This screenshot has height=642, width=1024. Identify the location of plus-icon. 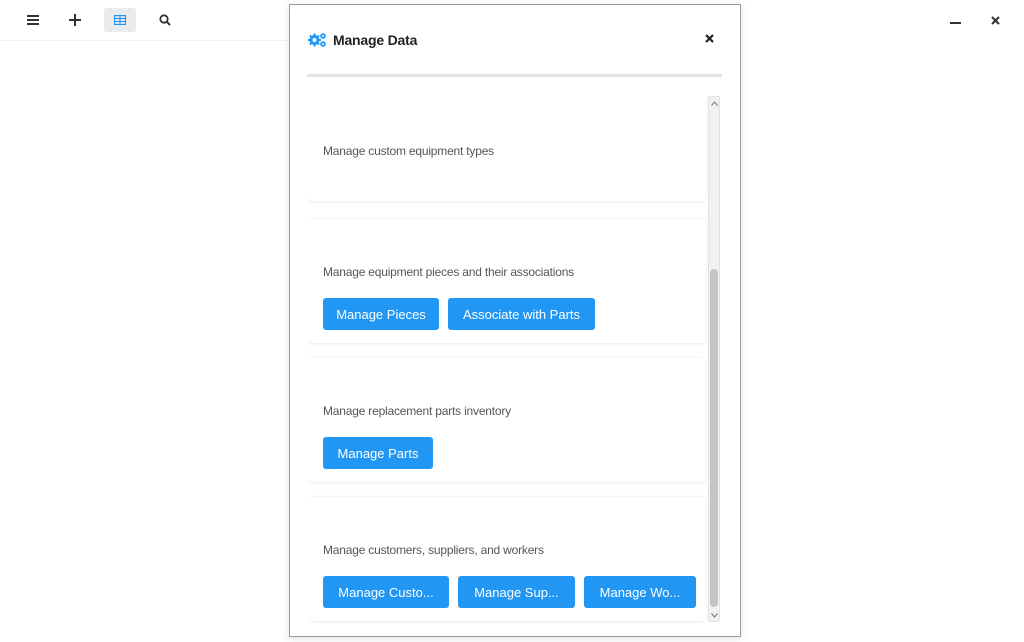
(75, 20).